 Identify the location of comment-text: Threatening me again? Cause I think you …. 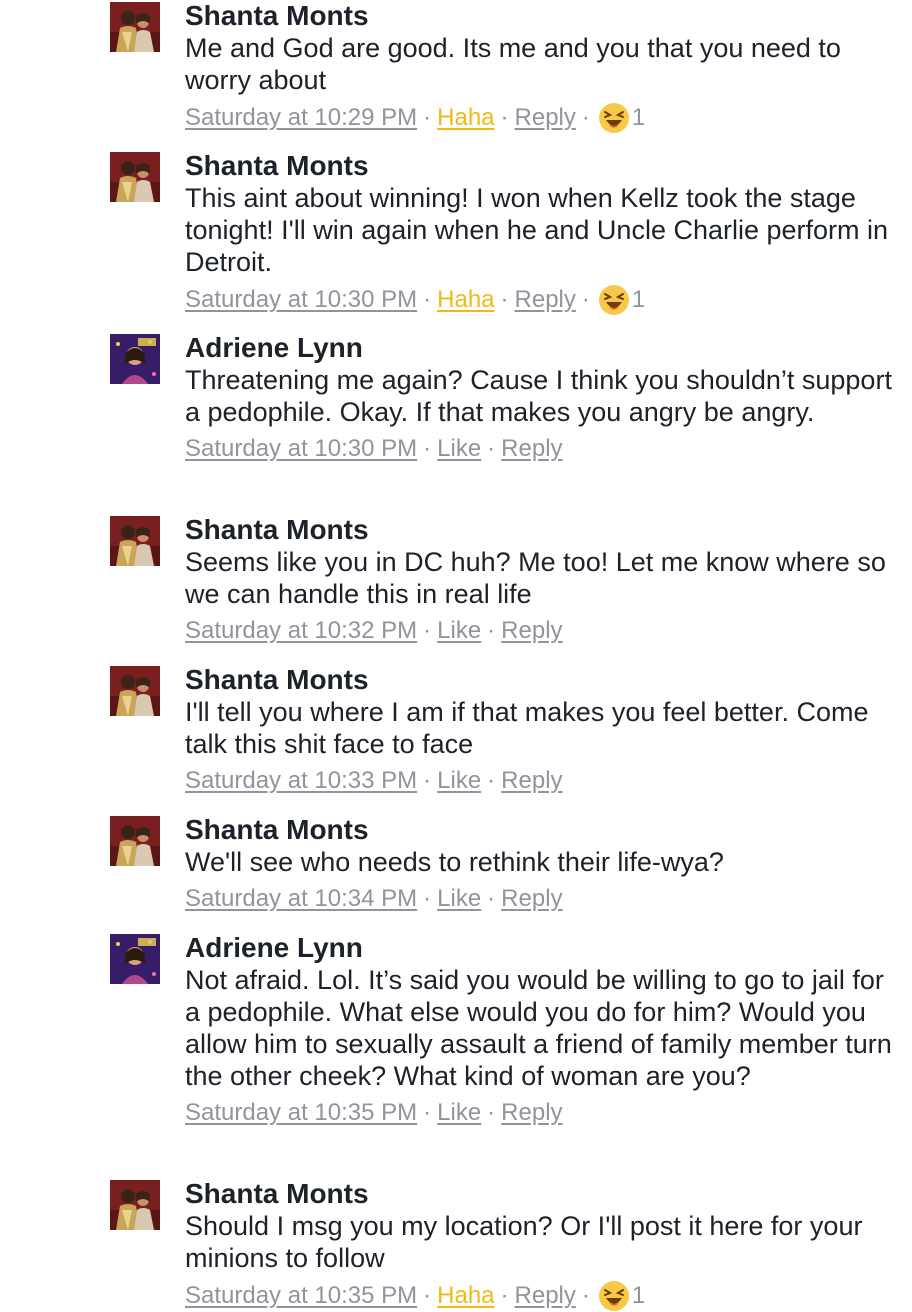
(538, 396).